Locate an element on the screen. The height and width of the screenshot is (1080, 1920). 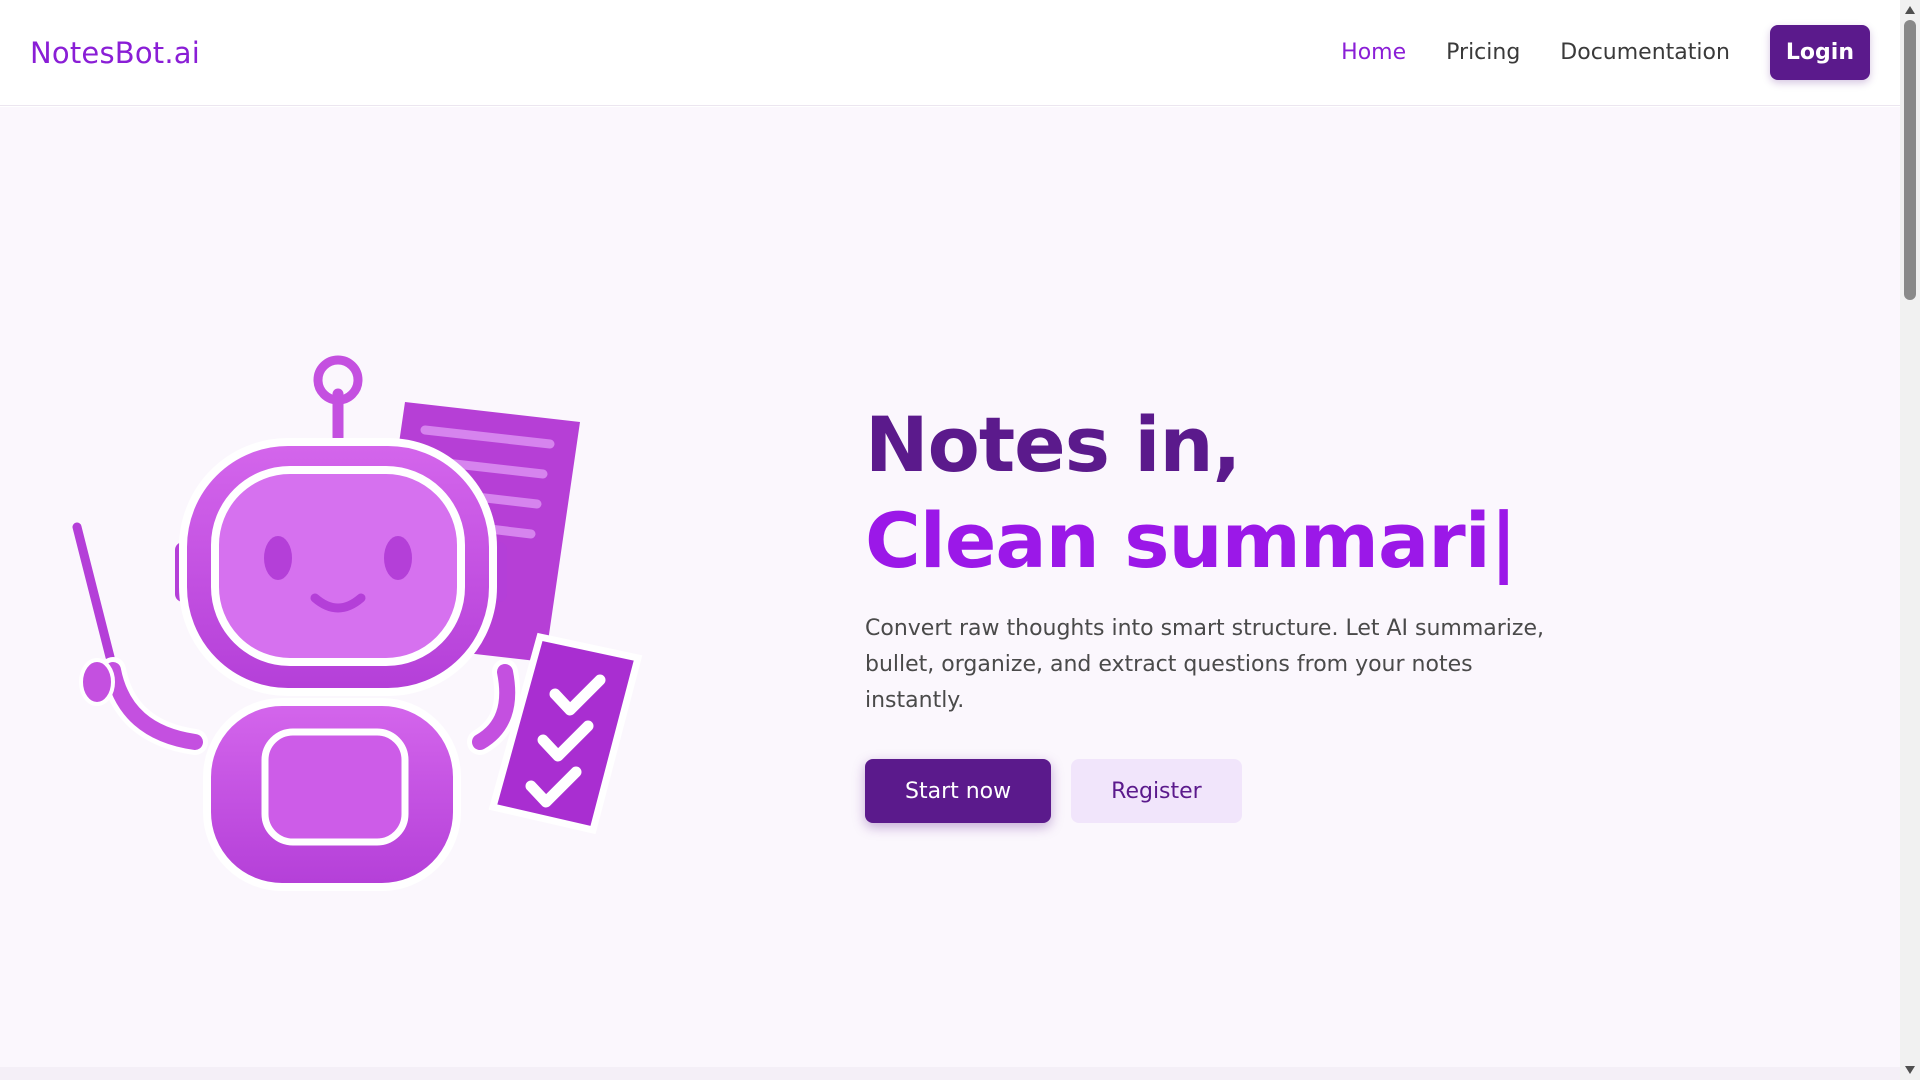
cta-row: Start now Register is located at coordinates (1245, 791).